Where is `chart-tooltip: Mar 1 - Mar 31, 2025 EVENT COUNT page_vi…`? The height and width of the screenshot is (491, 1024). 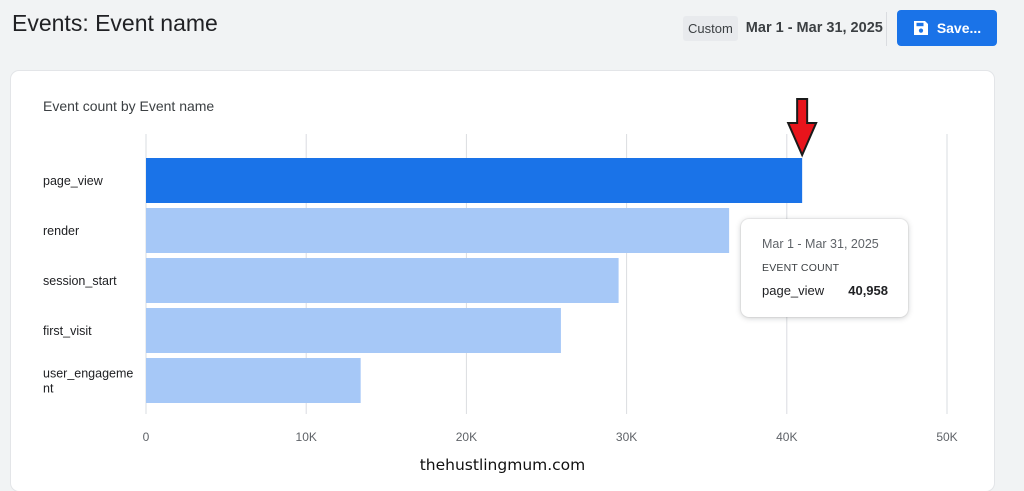
chart-tooltip: Mar 1 - Mar 31, 2025 EVENT COUNT page_vi… is located at coordinates (824, 268).